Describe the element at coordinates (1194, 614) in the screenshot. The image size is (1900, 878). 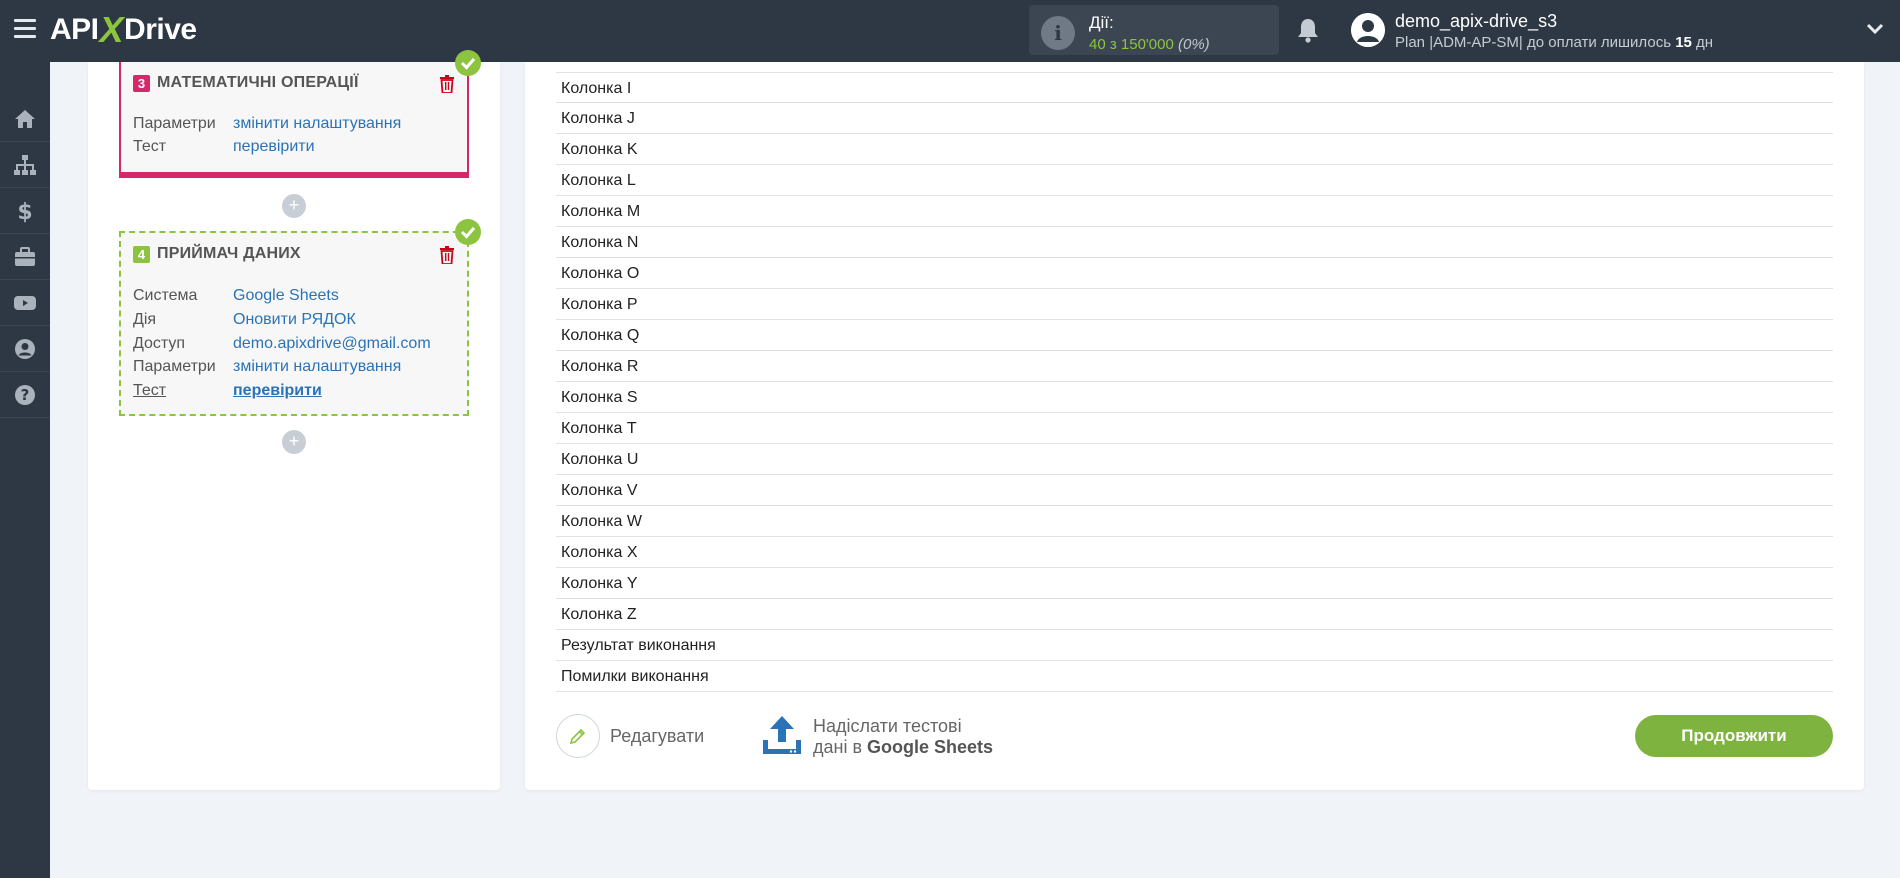
I see `column-row: Колонка Z` at that location.